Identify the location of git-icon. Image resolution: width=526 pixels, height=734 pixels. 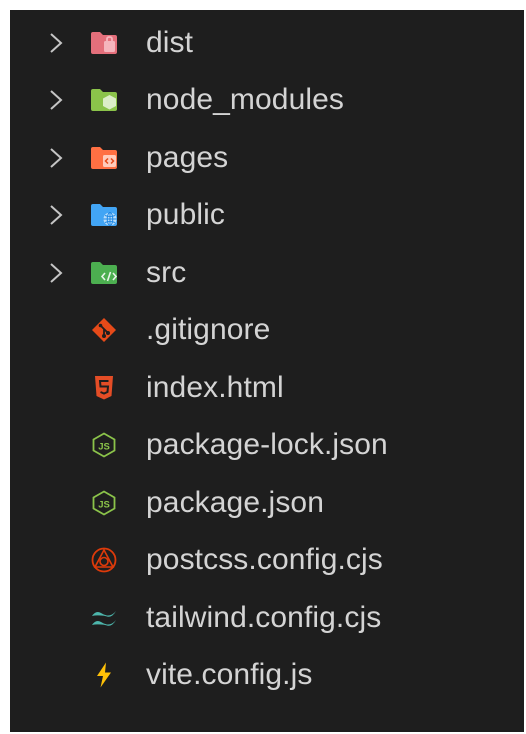
(104, 330).